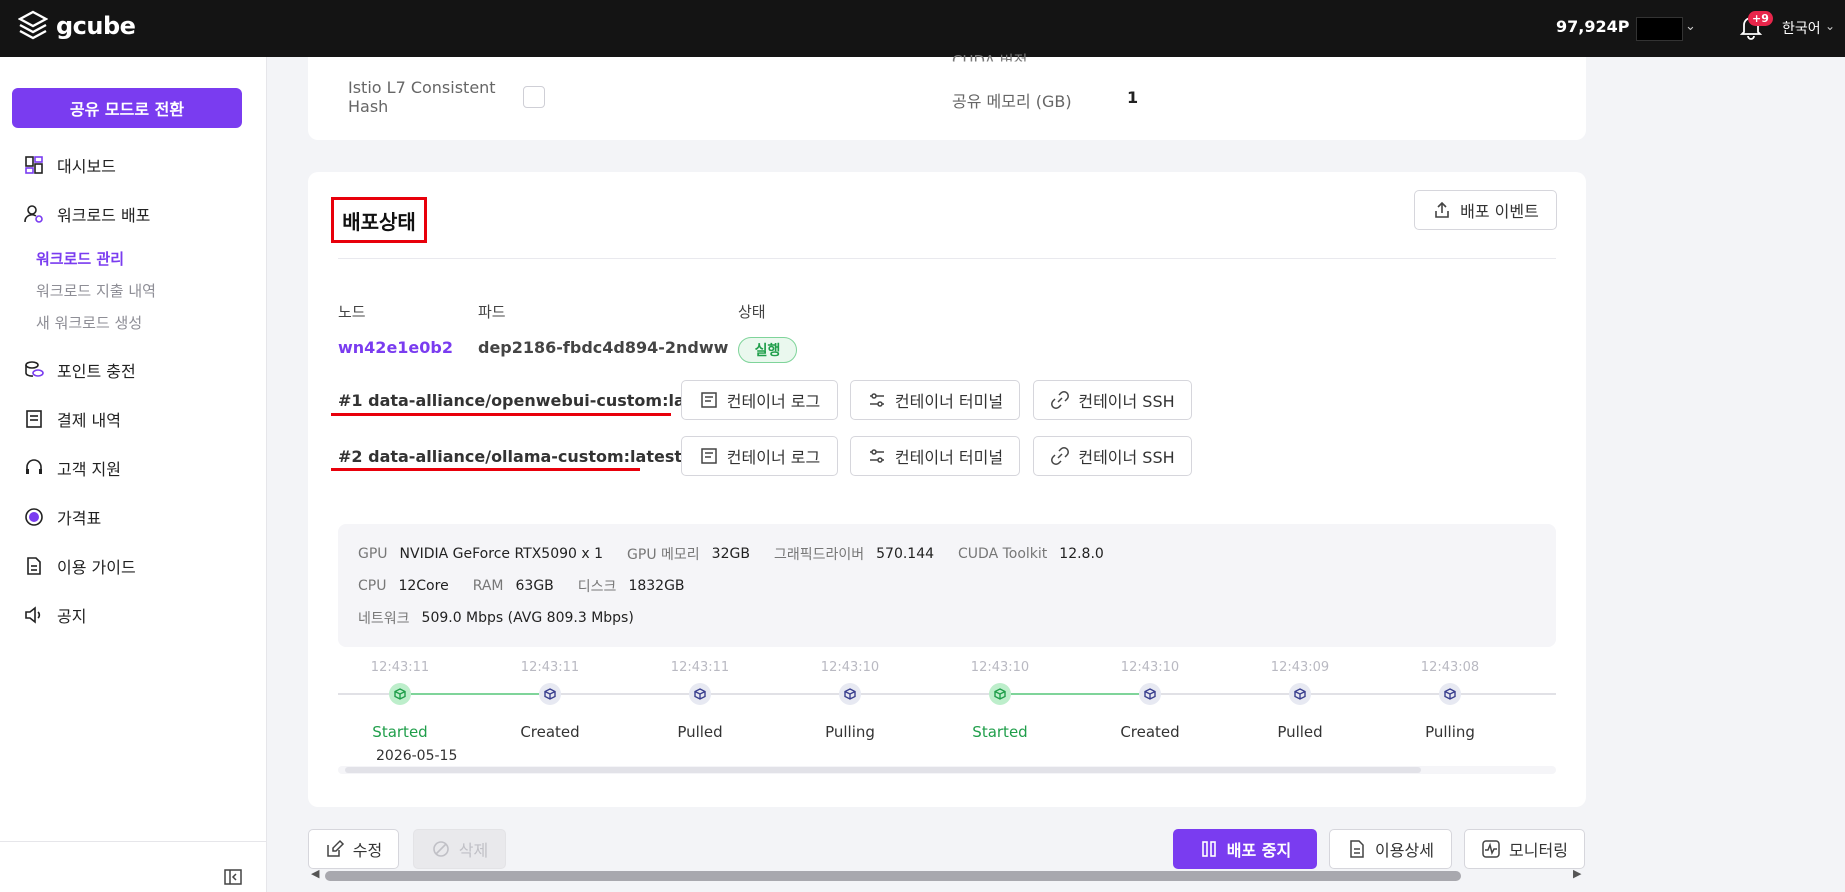 The height and width of the screenshot is (892, 1845). I want to click on spec-value: 509.0 Mbps (AVG 809.3 Mbps), so click(527, 618).